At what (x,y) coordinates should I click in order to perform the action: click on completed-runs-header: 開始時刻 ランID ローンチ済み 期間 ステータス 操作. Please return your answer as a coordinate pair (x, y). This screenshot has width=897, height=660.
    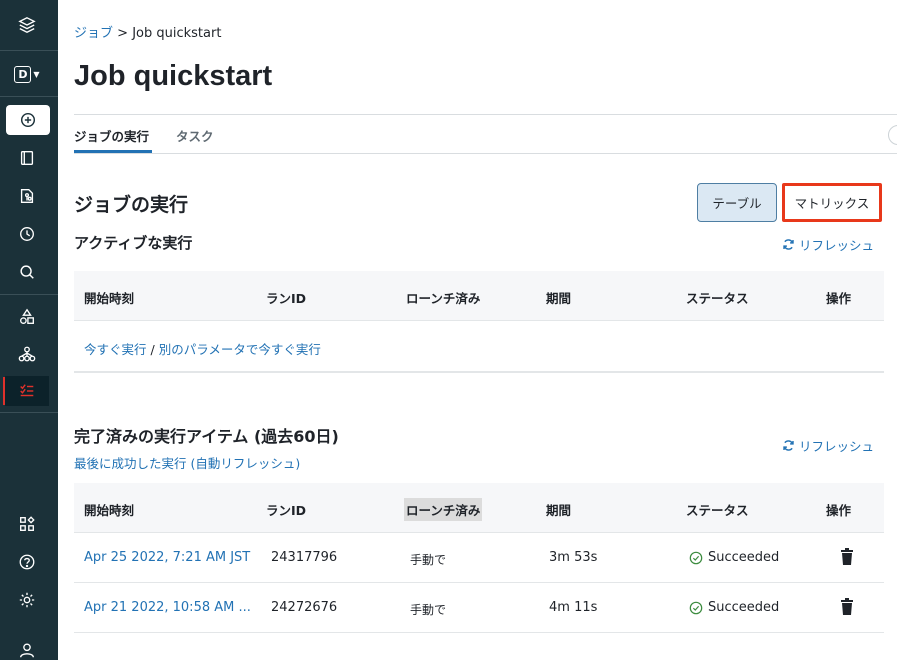
    Looking at the image, I should click on (479, 508).